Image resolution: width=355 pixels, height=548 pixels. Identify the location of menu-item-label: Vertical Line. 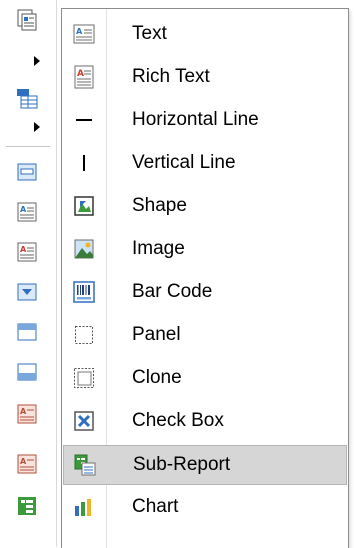
(184, 162).